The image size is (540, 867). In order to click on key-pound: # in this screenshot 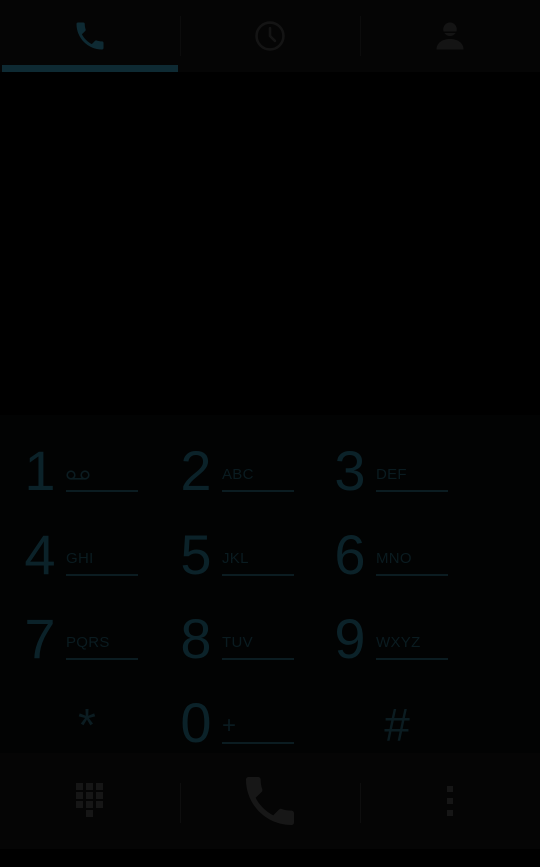, I will do `click(397, 719)`.